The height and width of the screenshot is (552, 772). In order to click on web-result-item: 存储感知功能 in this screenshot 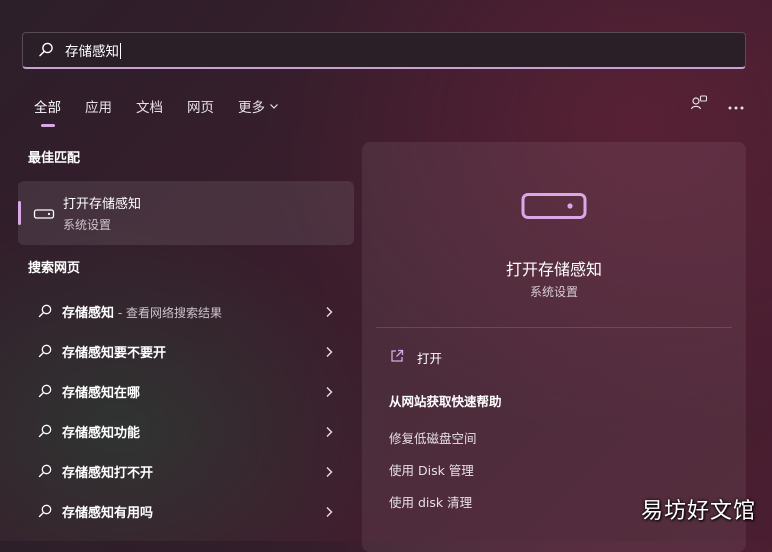, I will do `click(186, 431)`.